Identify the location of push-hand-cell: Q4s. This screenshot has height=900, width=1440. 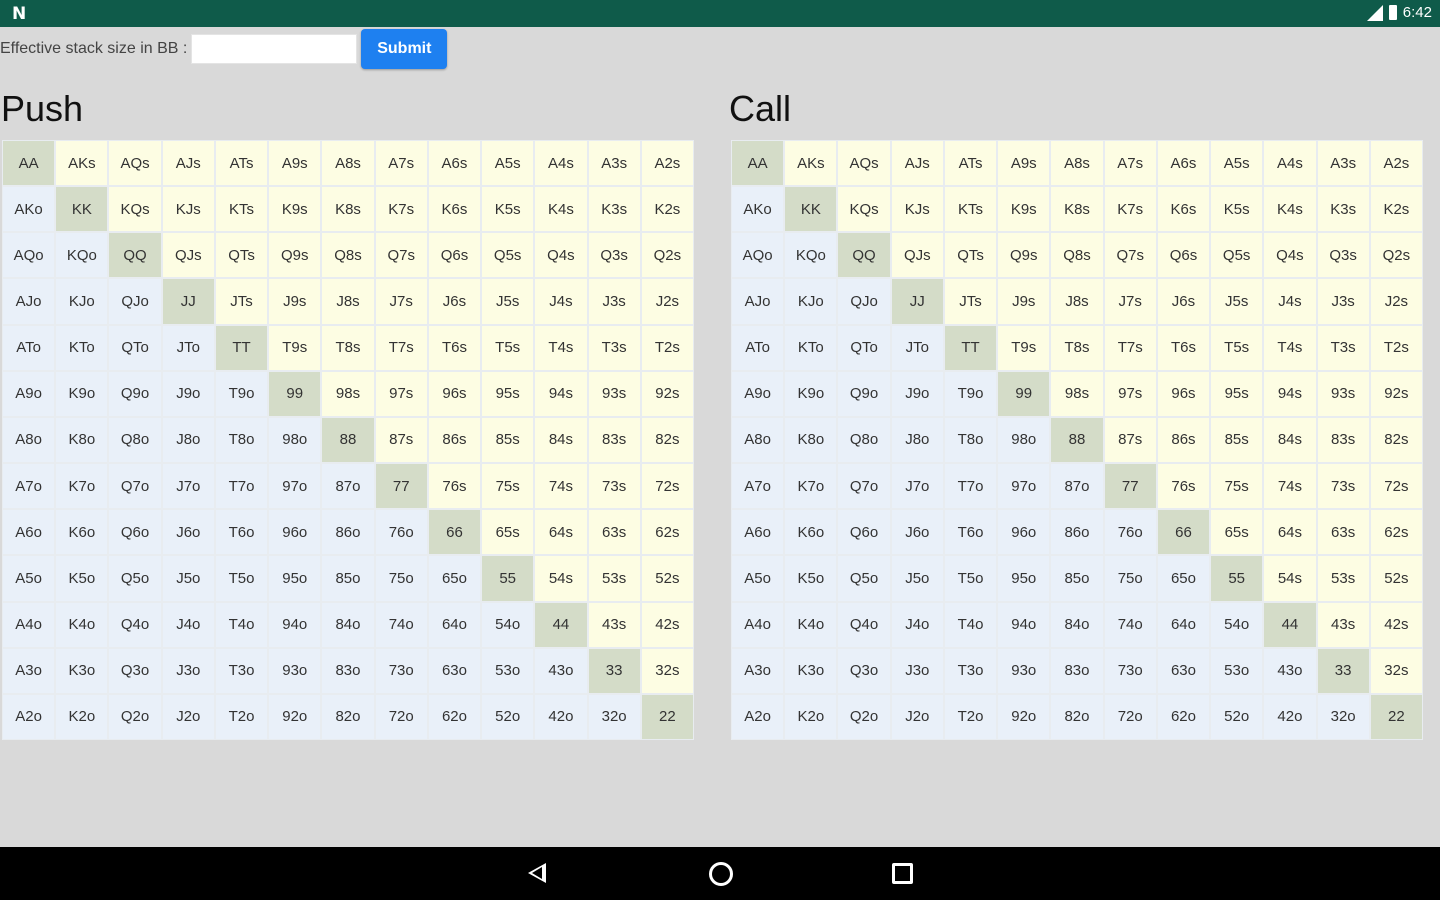
(561, 255).